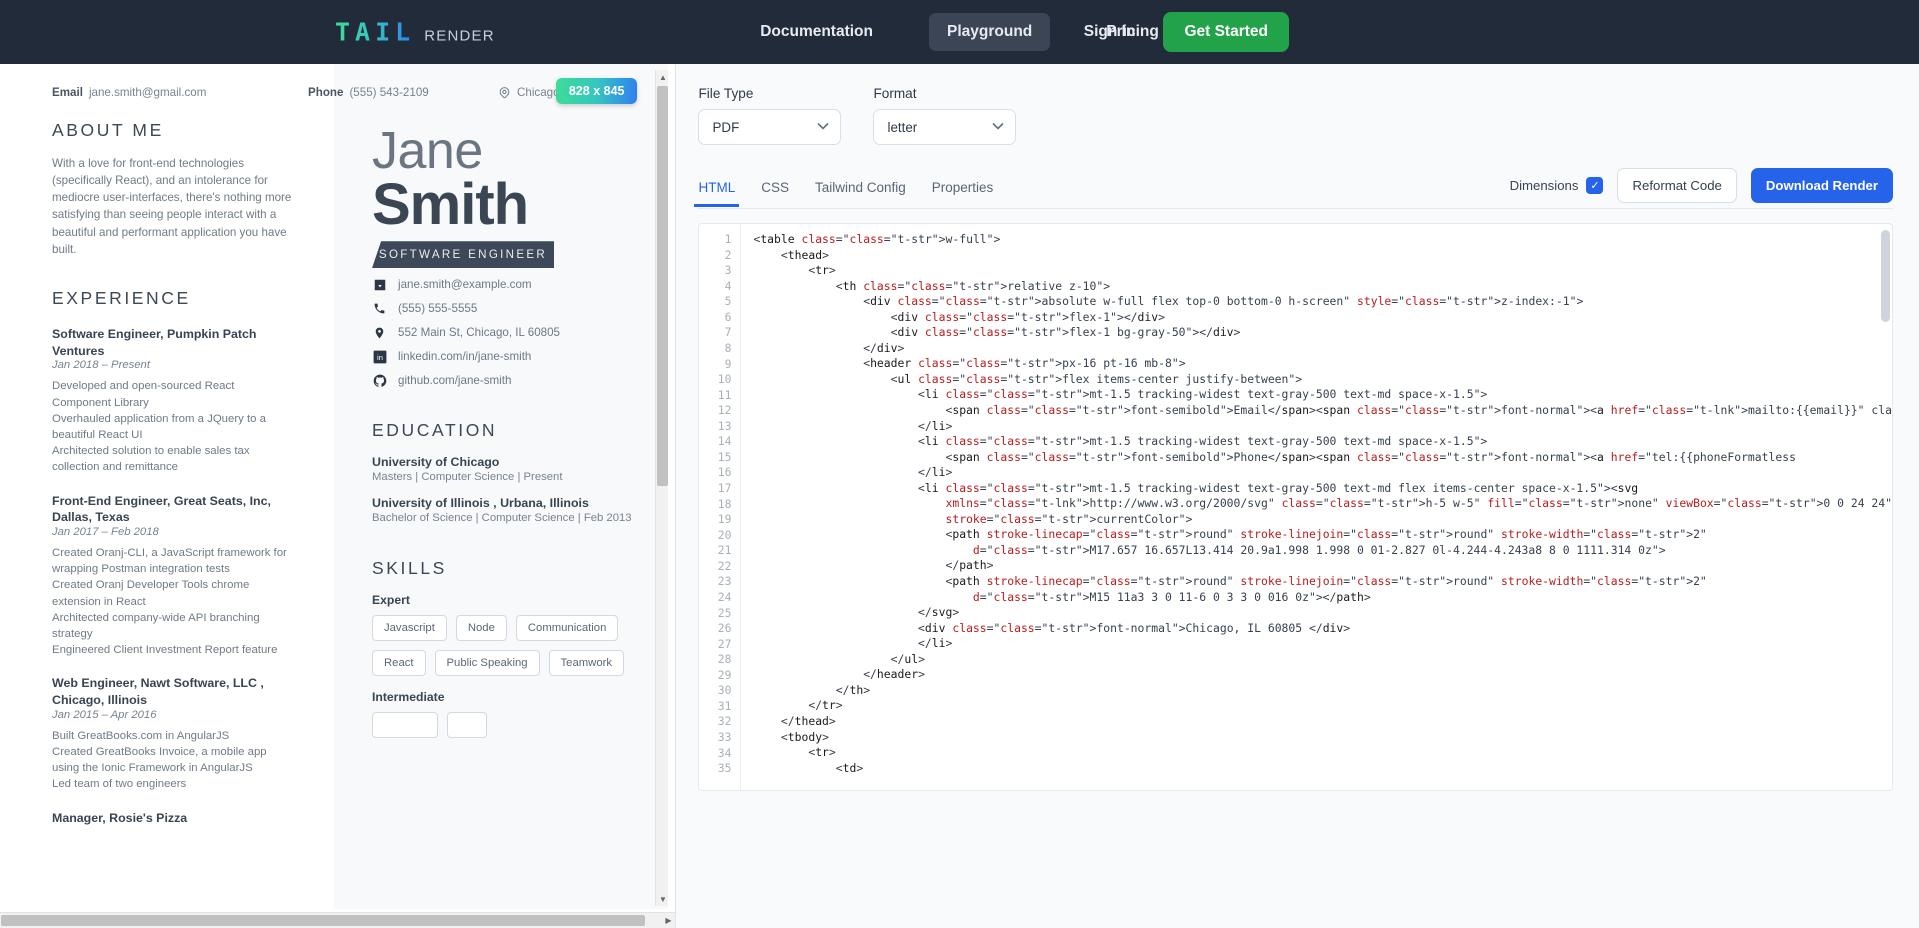 Image resolution: width=1919 pixels, height=928 pixels. What do you see at coordinates (724, 441) in the screenshot?
I see `code-line-number: 14` at bounding box center [724, 441].